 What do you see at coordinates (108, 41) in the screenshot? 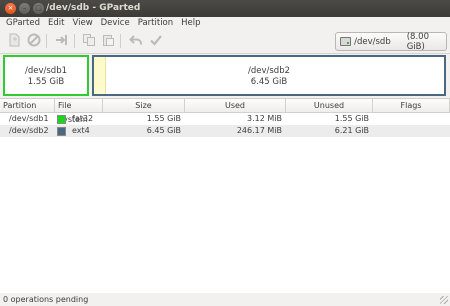
I see `paste-icon` at bounding box center [108, 41].